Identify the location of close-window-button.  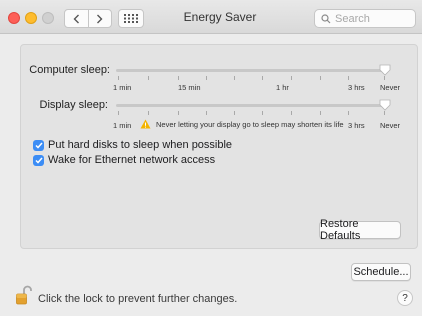
(14, 18).